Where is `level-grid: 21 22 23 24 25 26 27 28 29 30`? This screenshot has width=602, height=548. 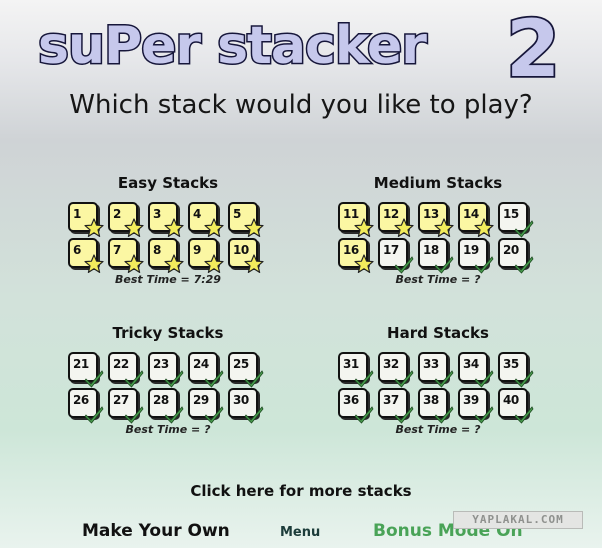
level-grid: 21 22 23 24 25 26 27 28 29 30 is located at coordinates (168, 388).